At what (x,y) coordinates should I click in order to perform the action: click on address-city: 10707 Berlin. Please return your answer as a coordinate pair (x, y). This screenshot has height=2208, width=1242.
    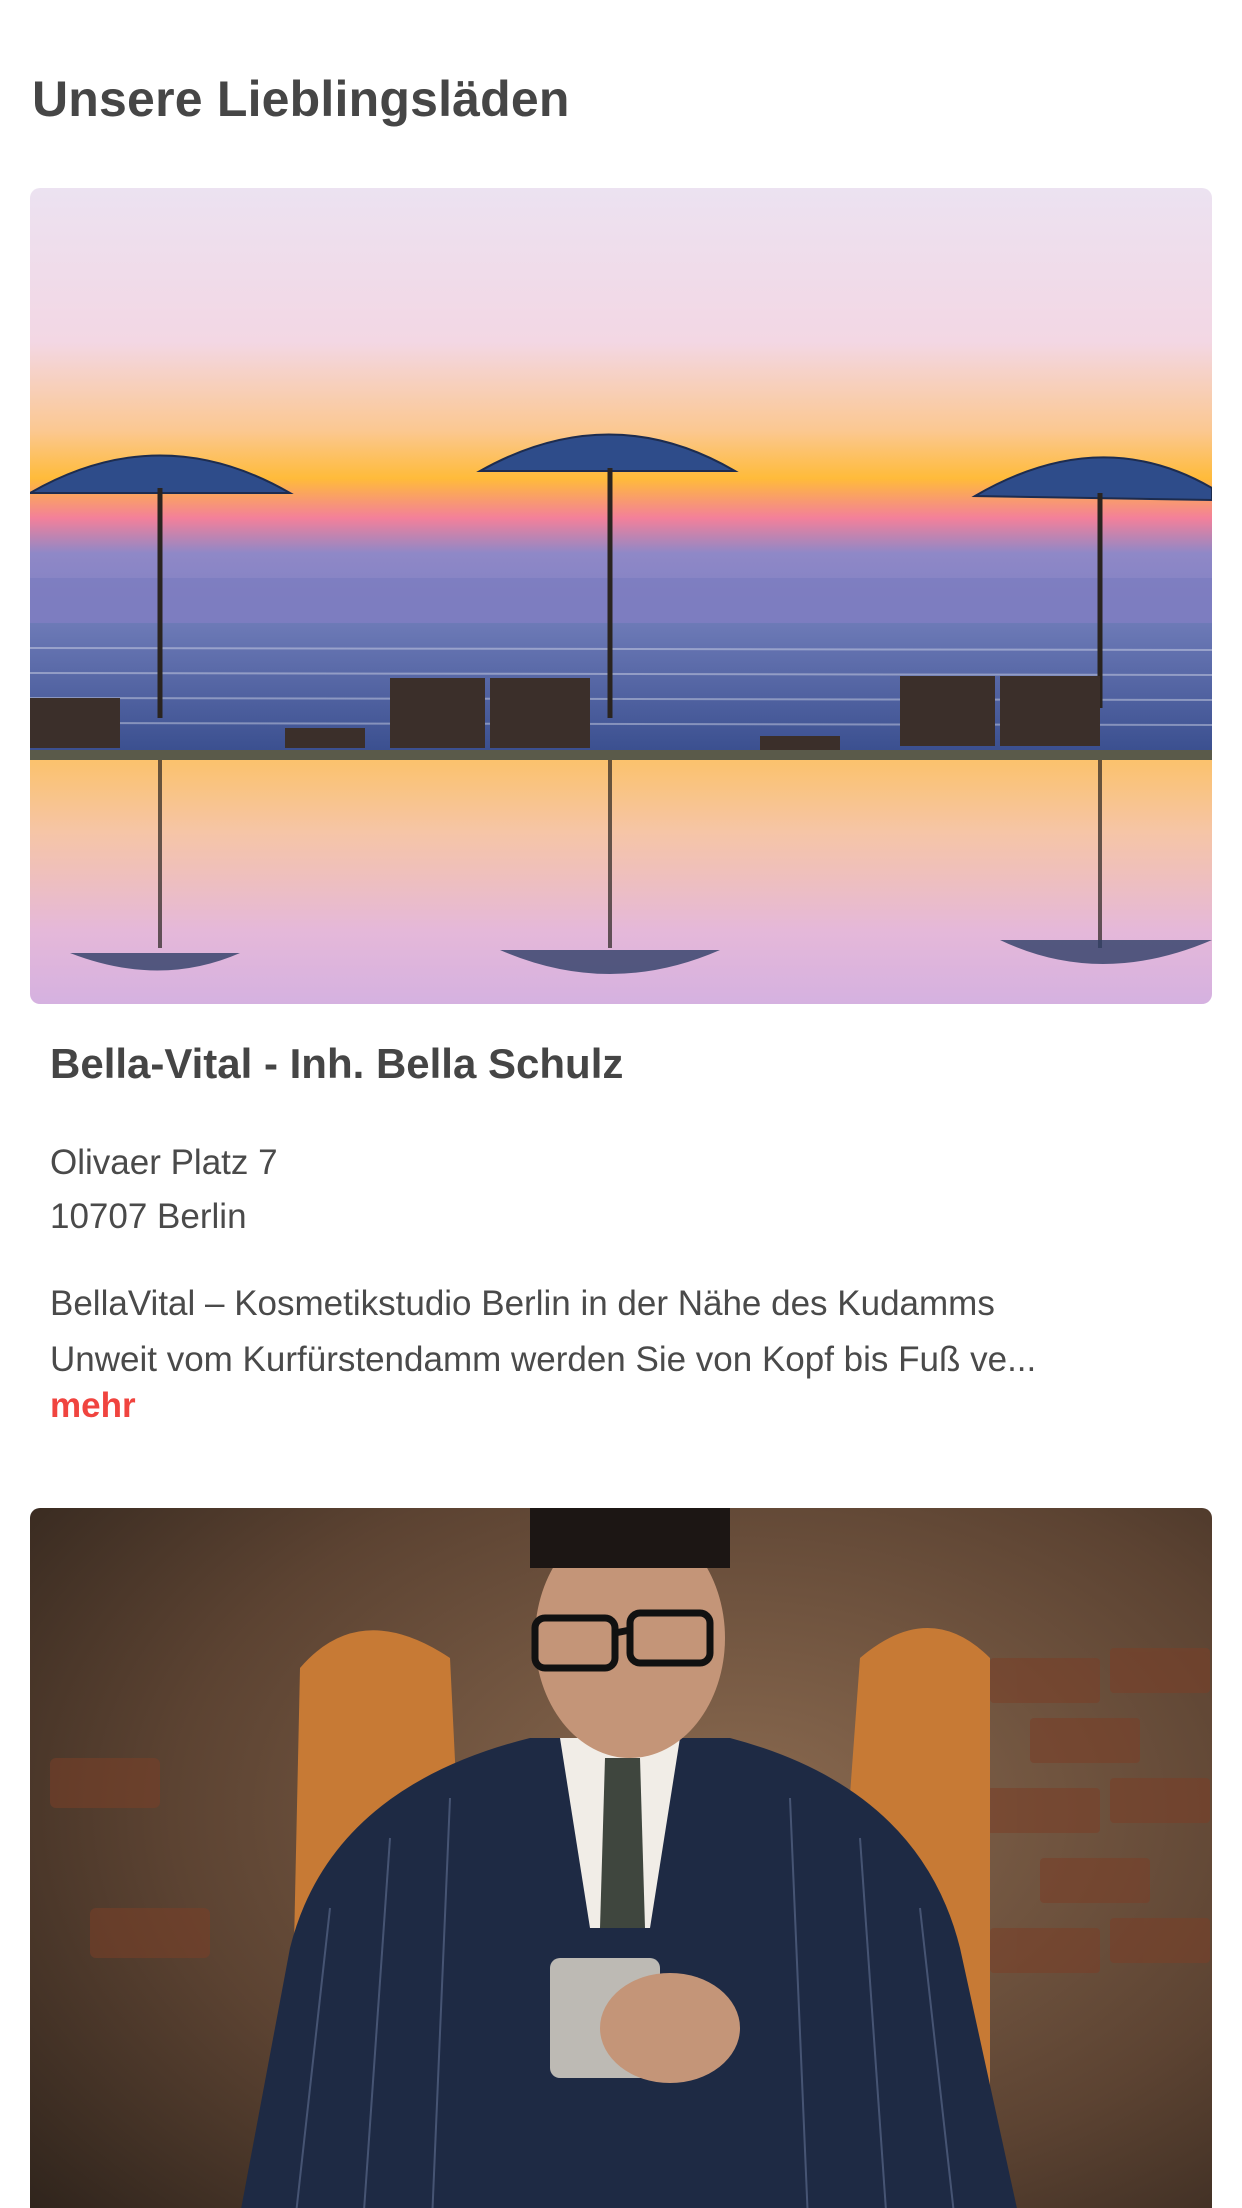
    Looking at the image, I should click on (148, 1216).